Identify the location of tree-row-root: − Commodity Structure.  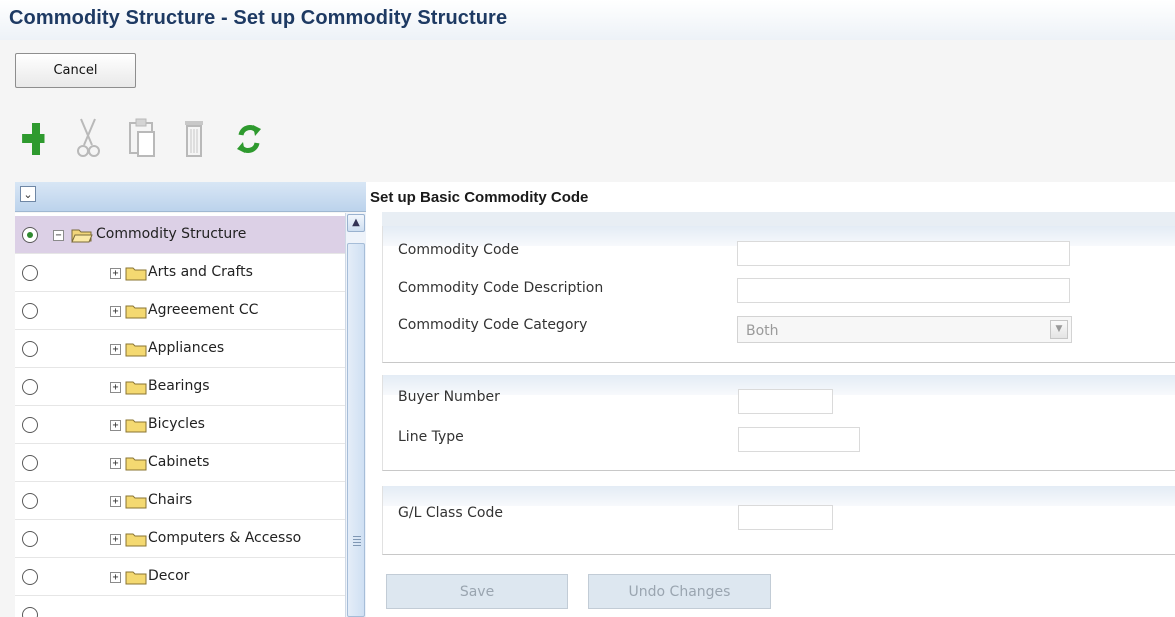
(180, 235).